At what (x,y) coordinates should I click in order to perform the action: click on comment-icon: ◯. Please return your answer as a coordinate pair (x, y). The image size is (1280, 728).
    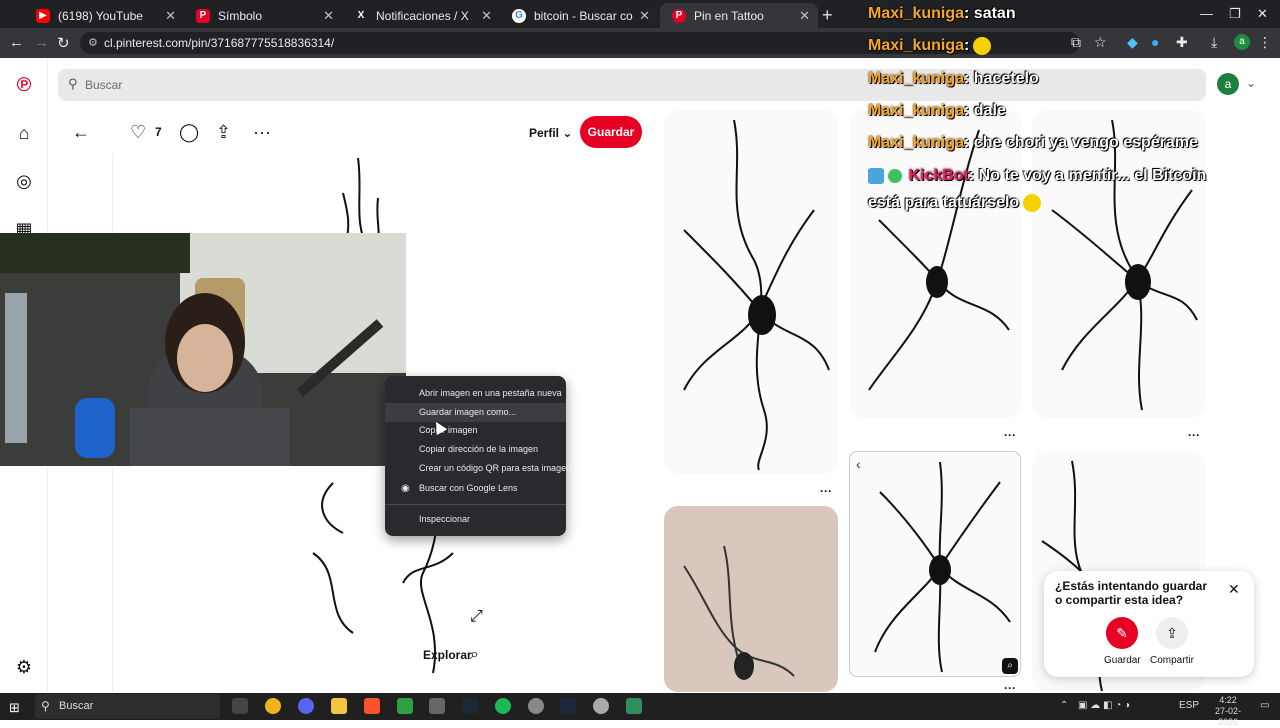
    Looking at the image, I should click on (189, 132).